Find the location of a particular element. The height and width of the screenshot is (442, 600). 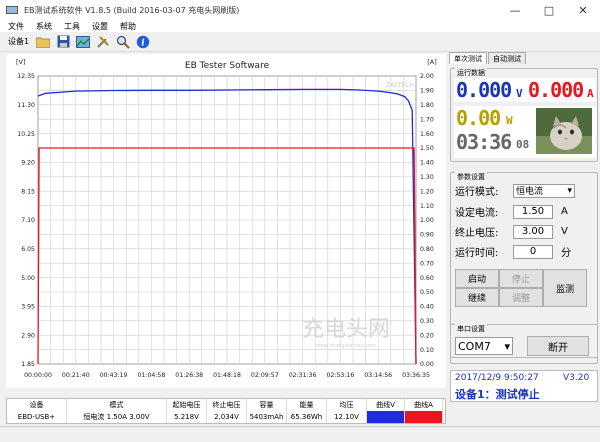

close-button: ✕ is located at coordinates (583, 10).